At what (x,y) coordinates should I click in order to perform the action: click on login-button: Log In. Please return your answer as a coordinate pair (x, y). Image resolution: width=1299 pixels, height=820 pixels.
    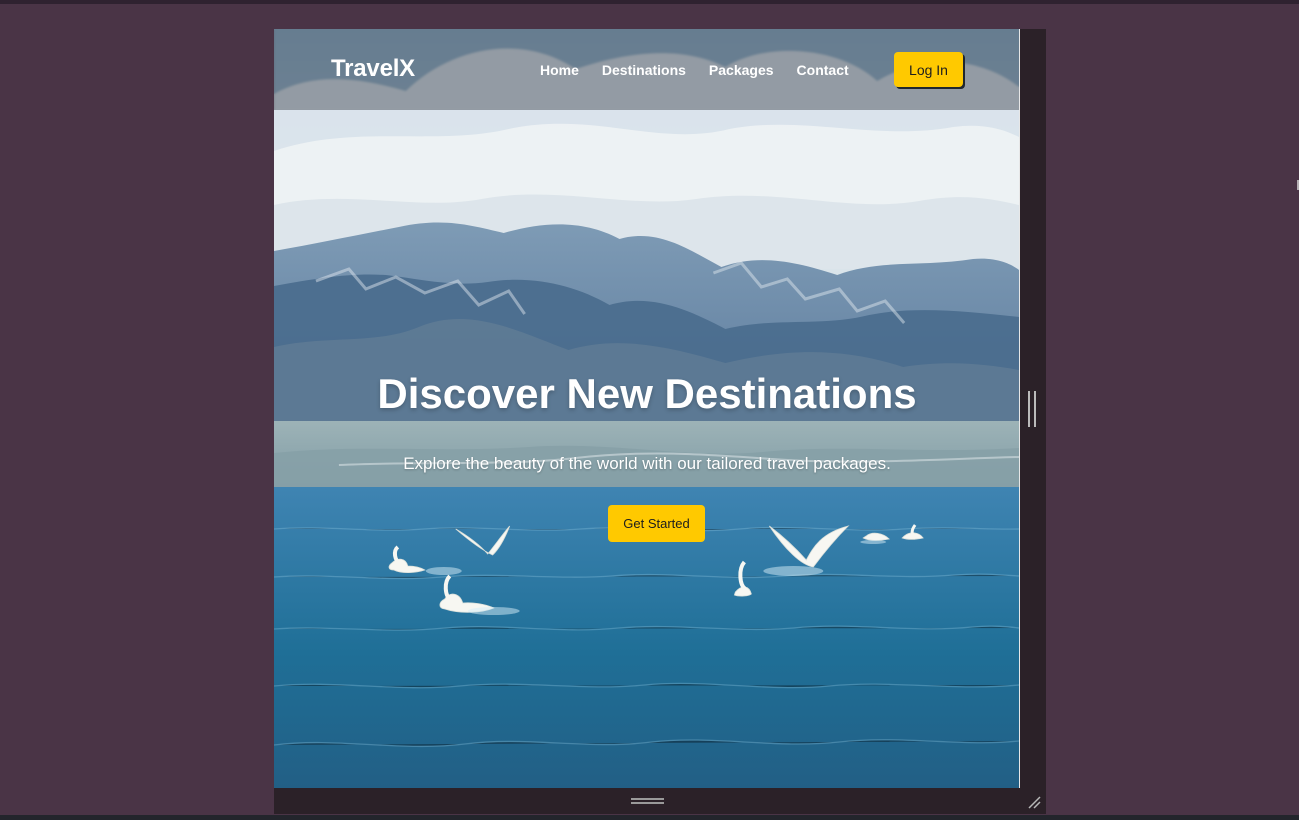
    Looking at the image, I should click on (928, 69).